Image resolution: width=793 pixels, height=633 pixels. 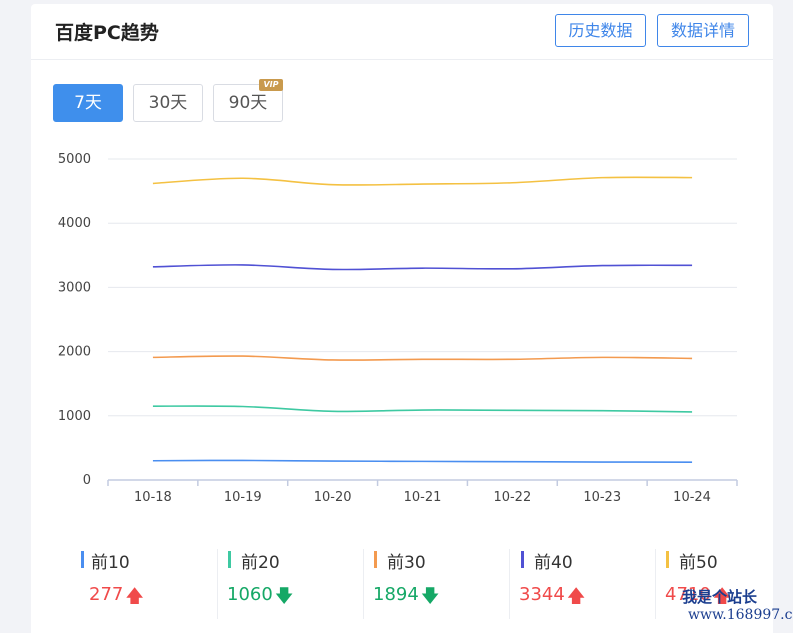 I want to click on y-tick-label: 3000, so click(x=74, y=287).